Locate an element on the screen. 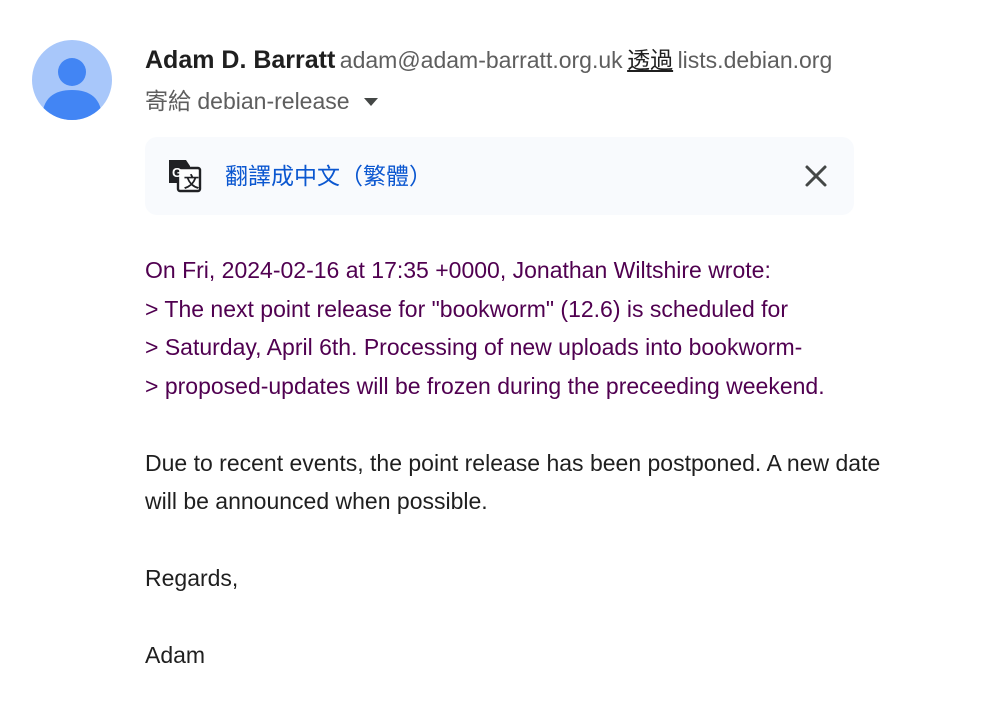  caret-down-icon is located at coordinates (370, 102).